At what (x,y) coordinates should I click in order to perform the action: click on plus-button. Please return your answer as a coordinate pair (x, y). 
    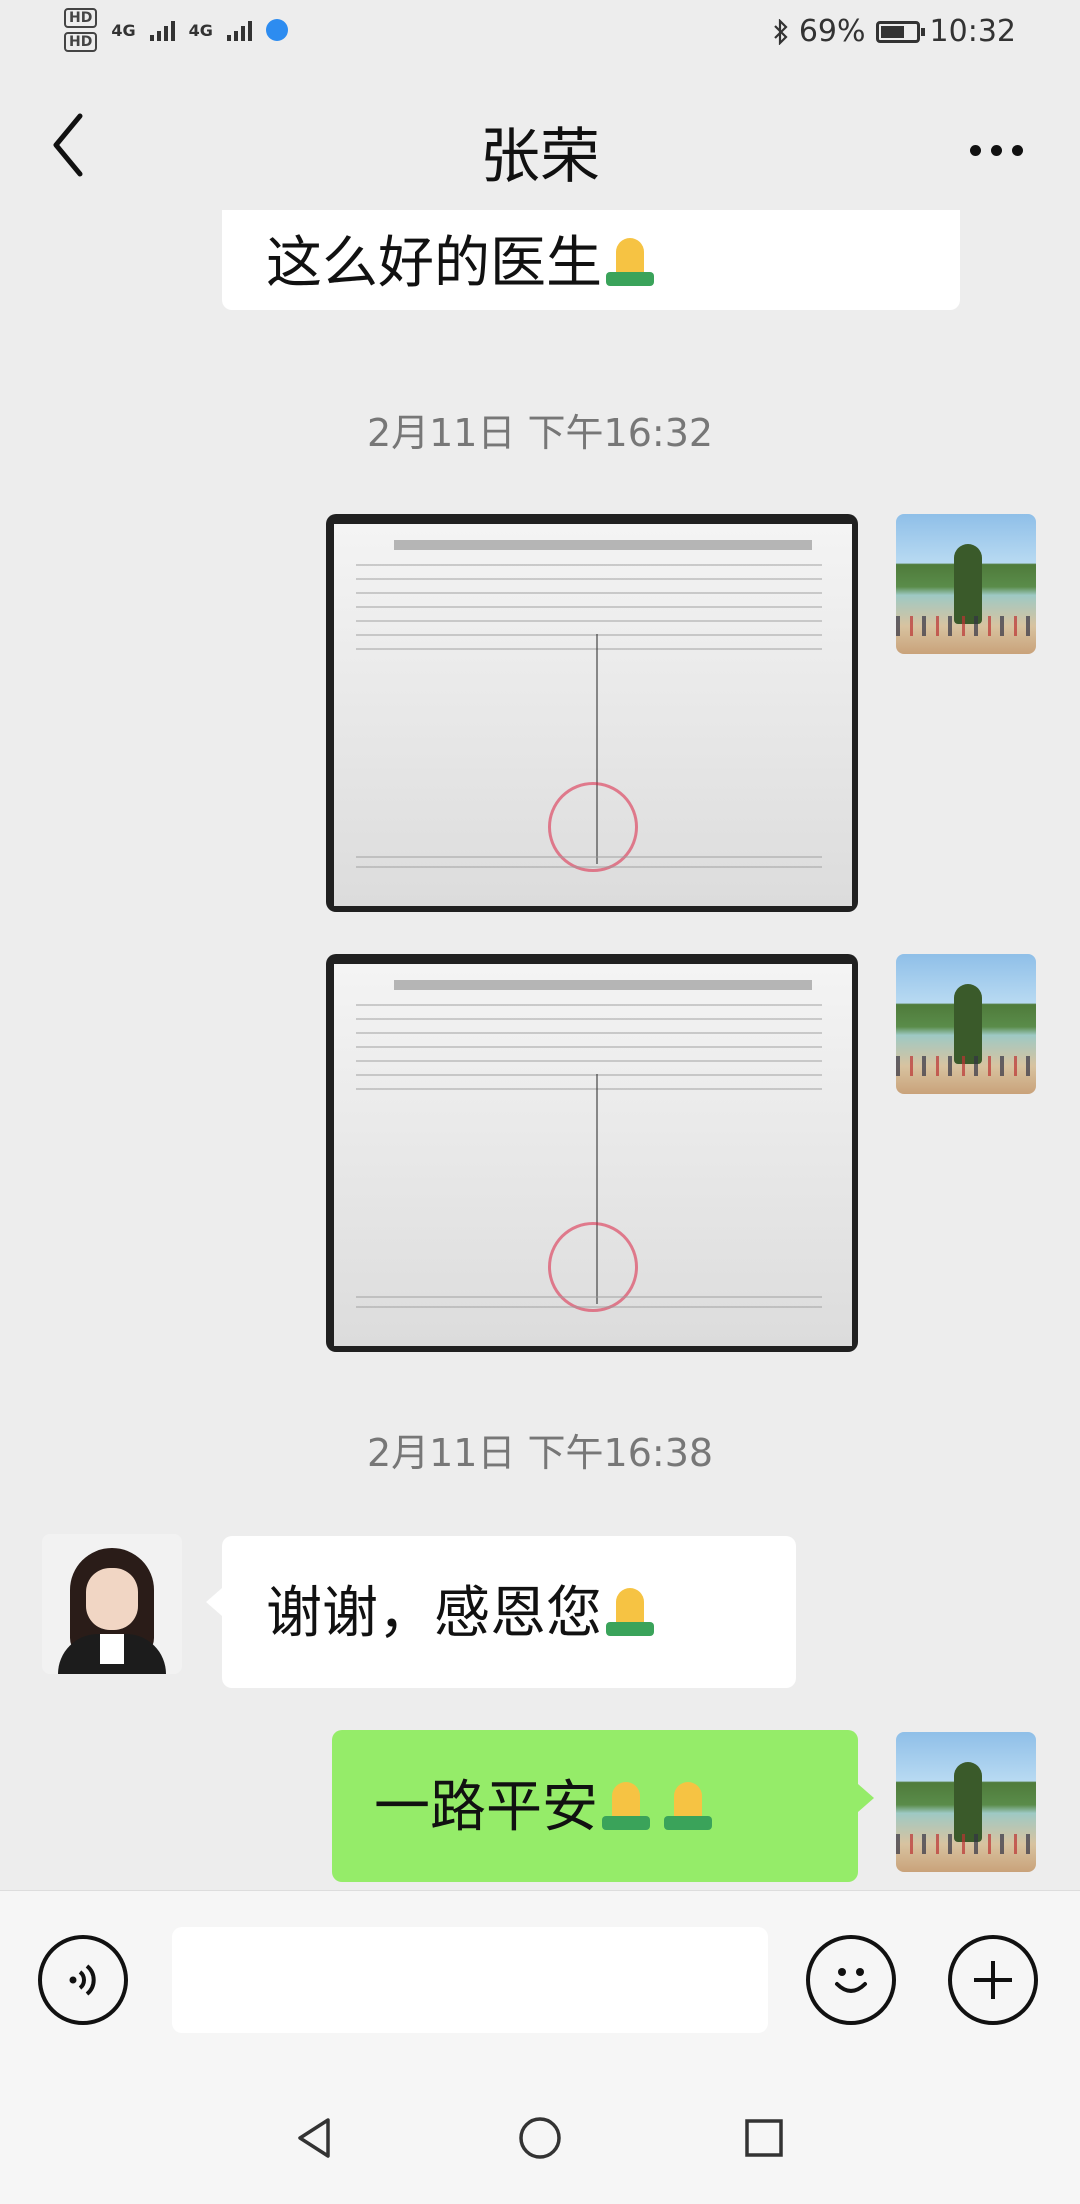
    Looking at the image, I should click on (993, 1980).